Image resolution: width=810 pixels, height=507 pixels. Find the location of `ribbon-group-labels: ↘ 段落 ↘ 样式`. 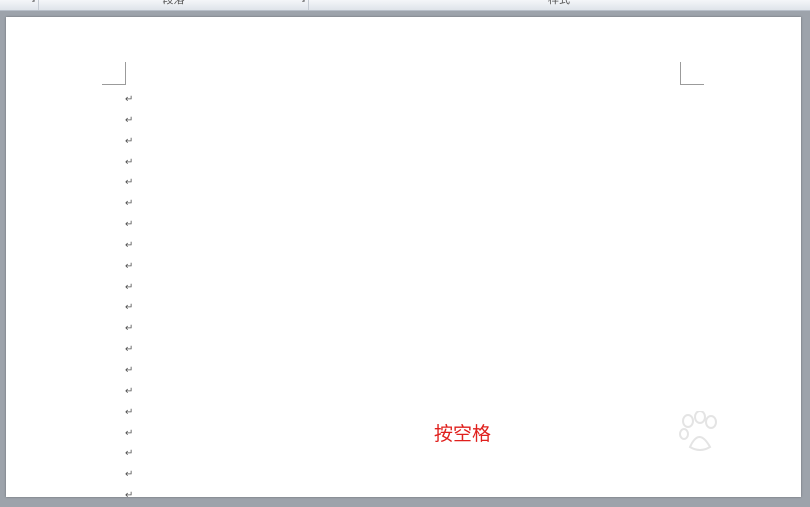

ribbon-group-labels: ↘ 段落 ↘ 样式 is located at coordinates (405, 5).